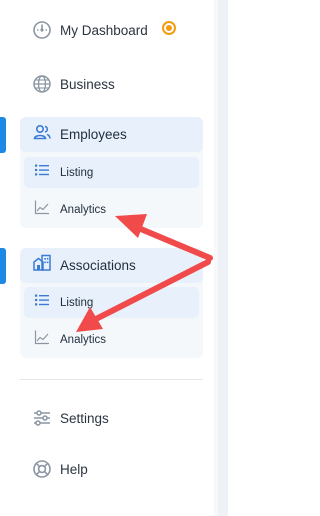  I want to click on associations-listing-item: Listing, so click(111, 302).